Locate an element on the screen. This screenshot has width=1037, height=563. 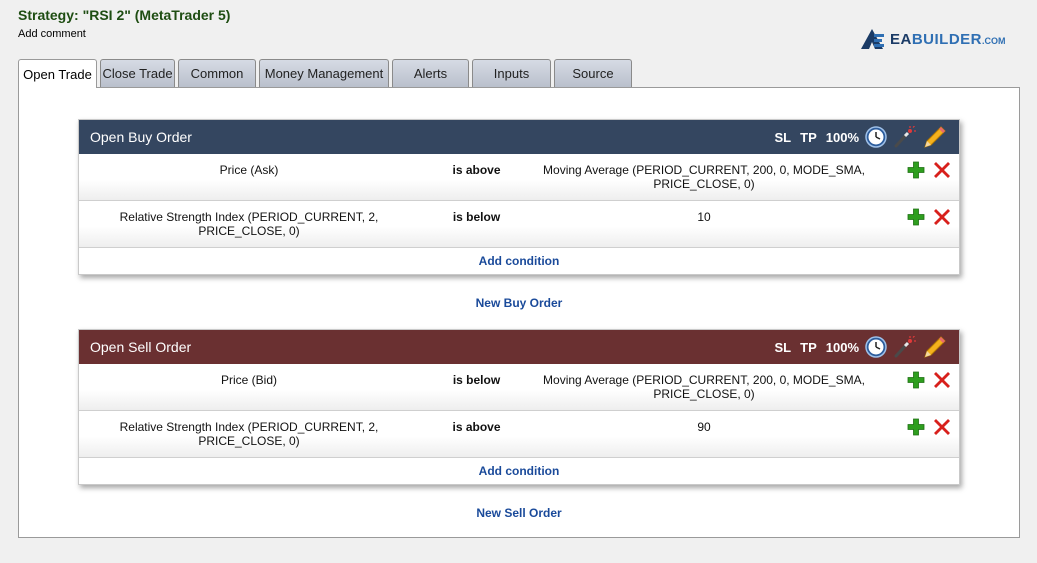
buy-add-condition-row: Add condition is located at coordinates (519, 261).